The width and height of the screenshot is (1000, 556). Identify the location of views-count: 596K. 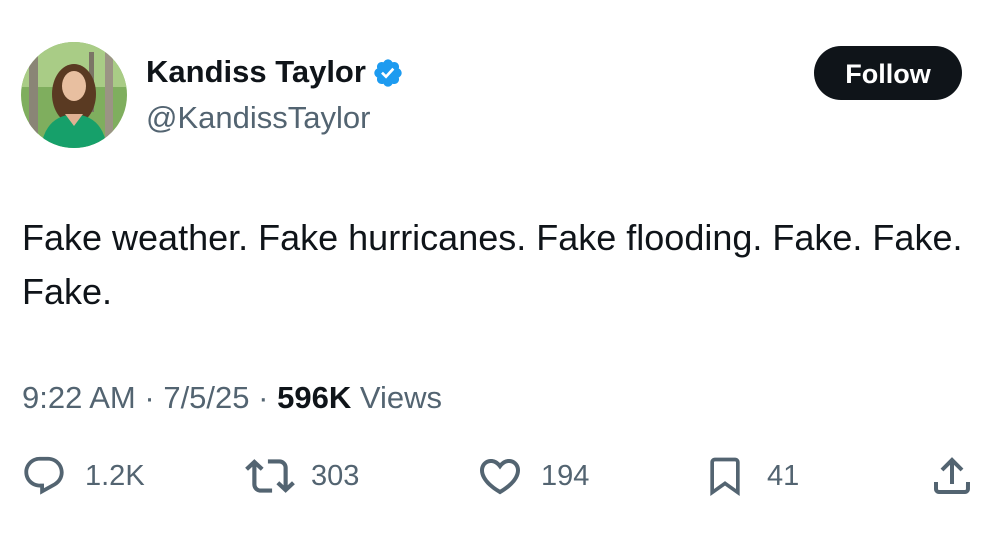
(314, 397).